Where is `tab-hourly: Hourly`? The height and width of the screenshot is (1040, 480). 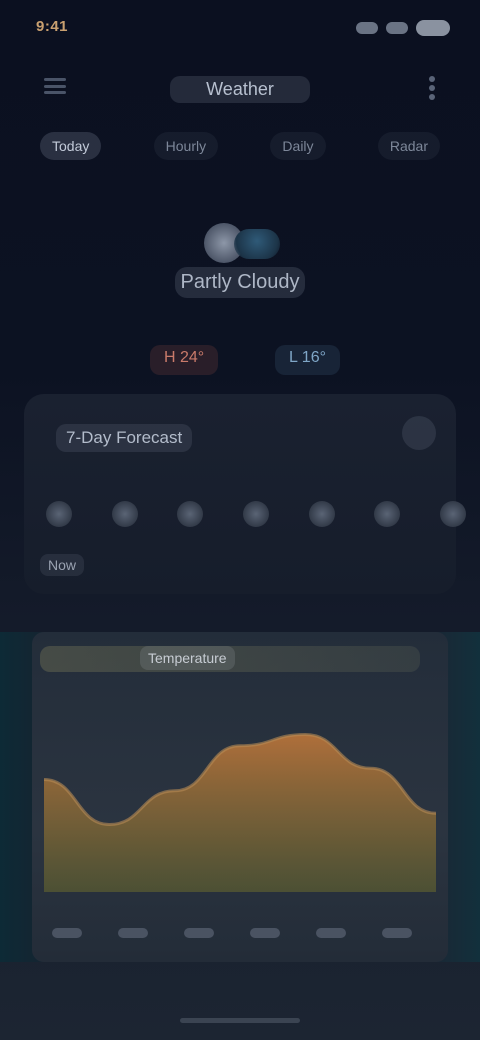
tab-hourly: Hourly is located at coordinates (186, 146).